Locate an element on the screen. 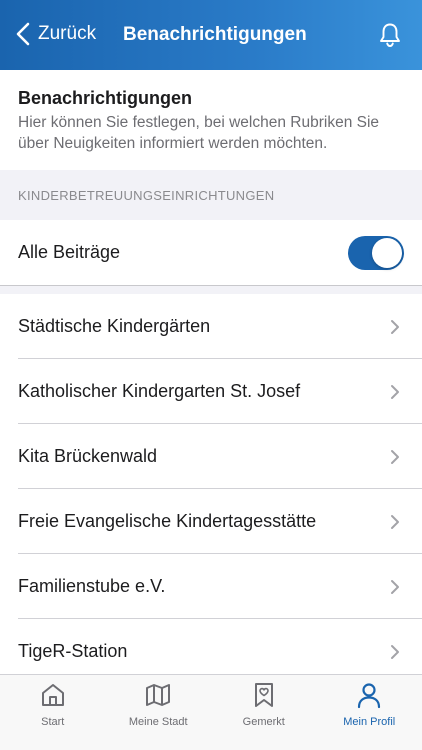 The height and width of the screenshot is (750, 422). map-icon is located at coordinates (158, 695).